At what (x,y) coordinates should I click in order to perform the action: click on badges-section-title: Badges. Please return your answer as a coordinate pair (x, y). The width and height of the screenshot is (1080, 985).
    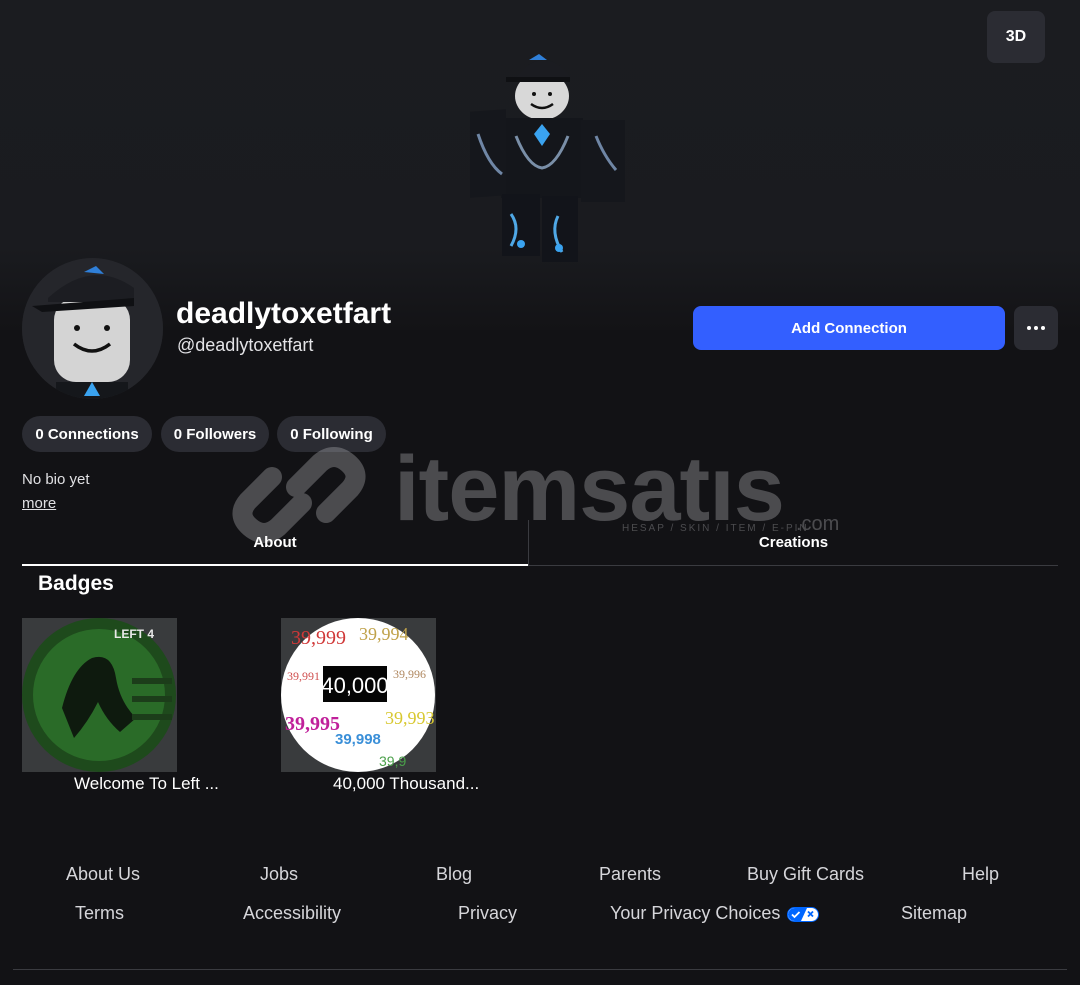
    Looking at the image, I should click on (76, 583).